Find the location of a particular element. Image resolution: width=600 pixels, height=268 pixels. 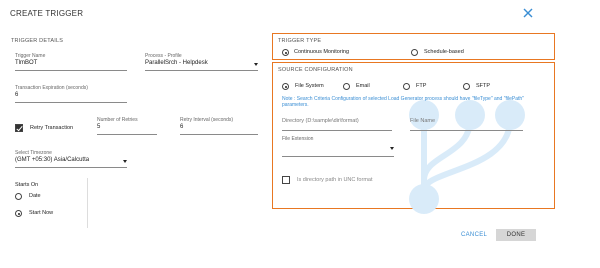

close-icon is located at coordinates (528, 13).